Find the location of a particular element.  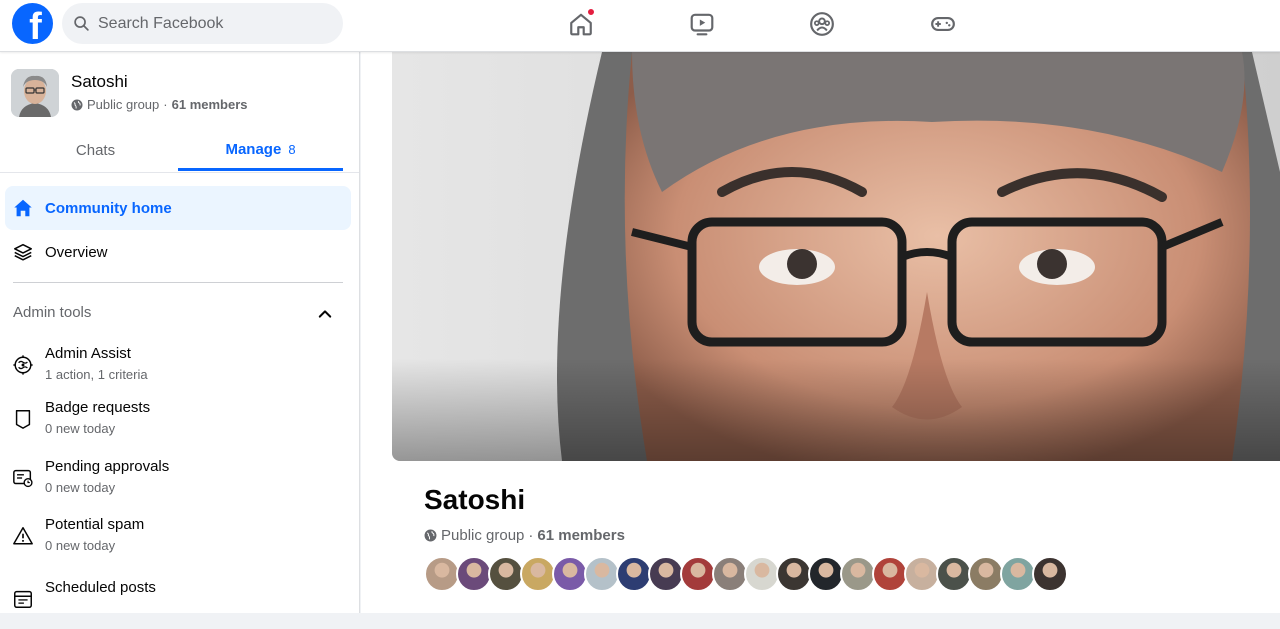

layers-icon is located at coordinates (23, 252).